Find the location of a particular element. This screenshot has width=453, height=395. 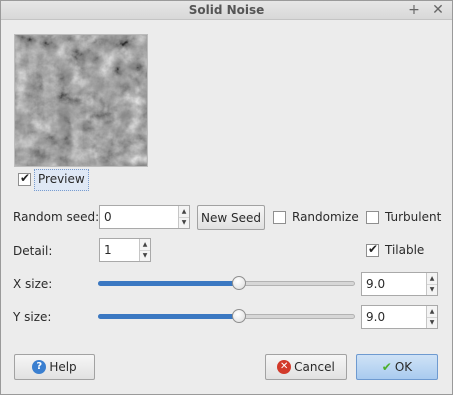

pin-icon: + is located at coordinates (414, 10).